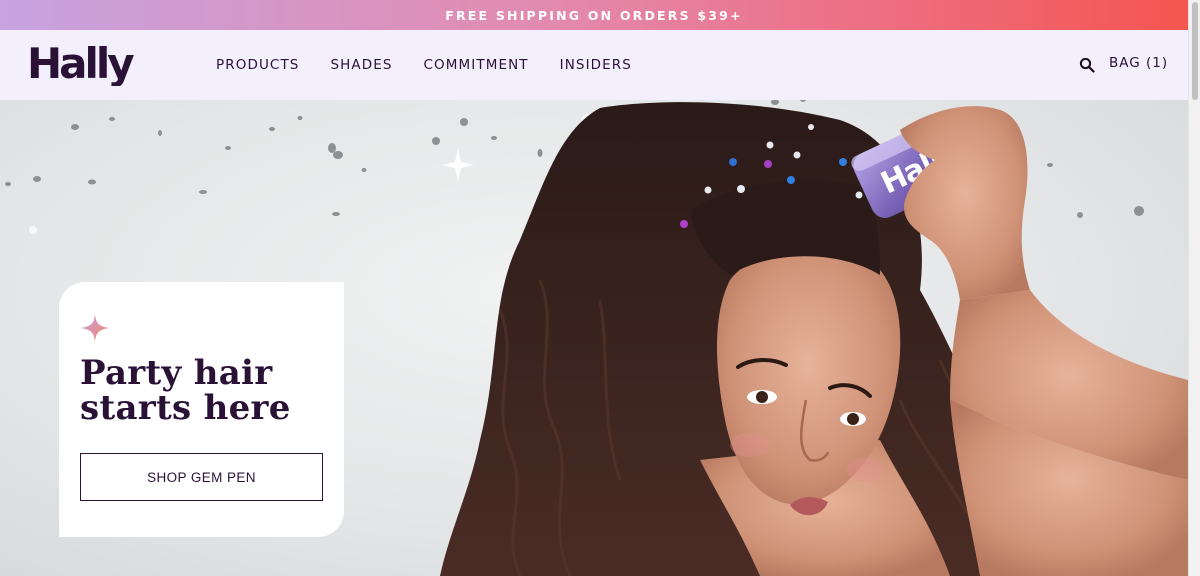  Describe the element at coordinates (257, 65) in the screenshot. I see `nav-item-products: PRODUCTS` at that location.